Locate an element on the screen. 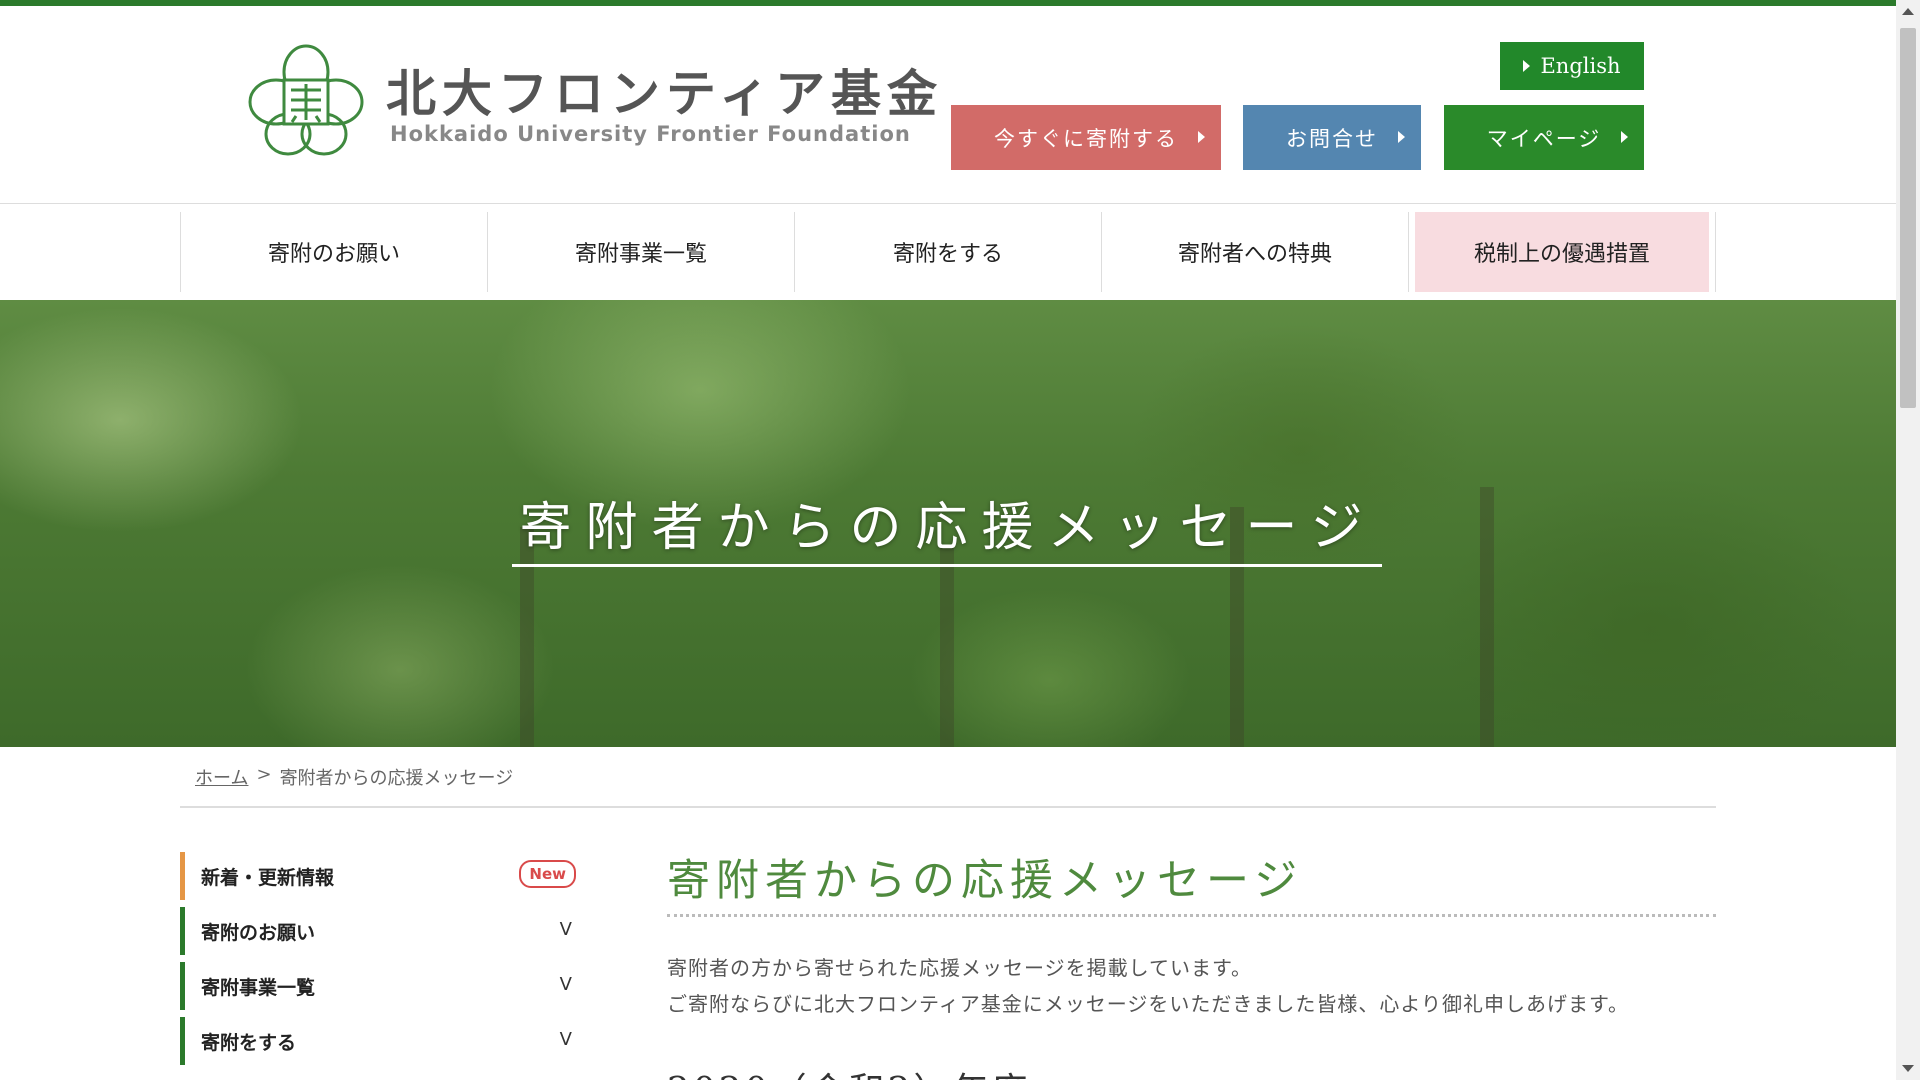 The width and height of the screenshot is (1920, 1080). mypage-button: マイページ is located at coordinates (1544, 137).